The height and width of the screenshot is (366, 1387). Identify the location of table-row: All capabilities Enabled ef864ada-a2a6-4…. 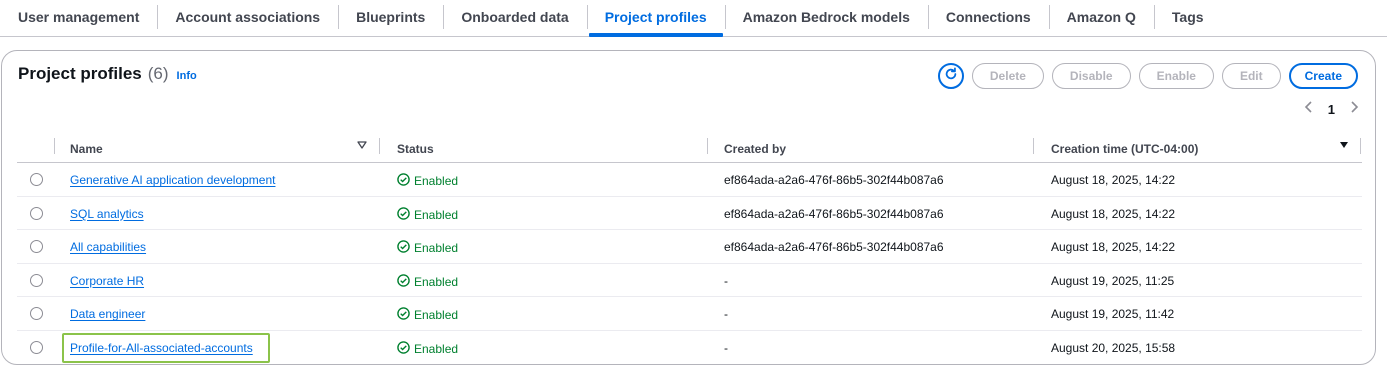
(689, 247).